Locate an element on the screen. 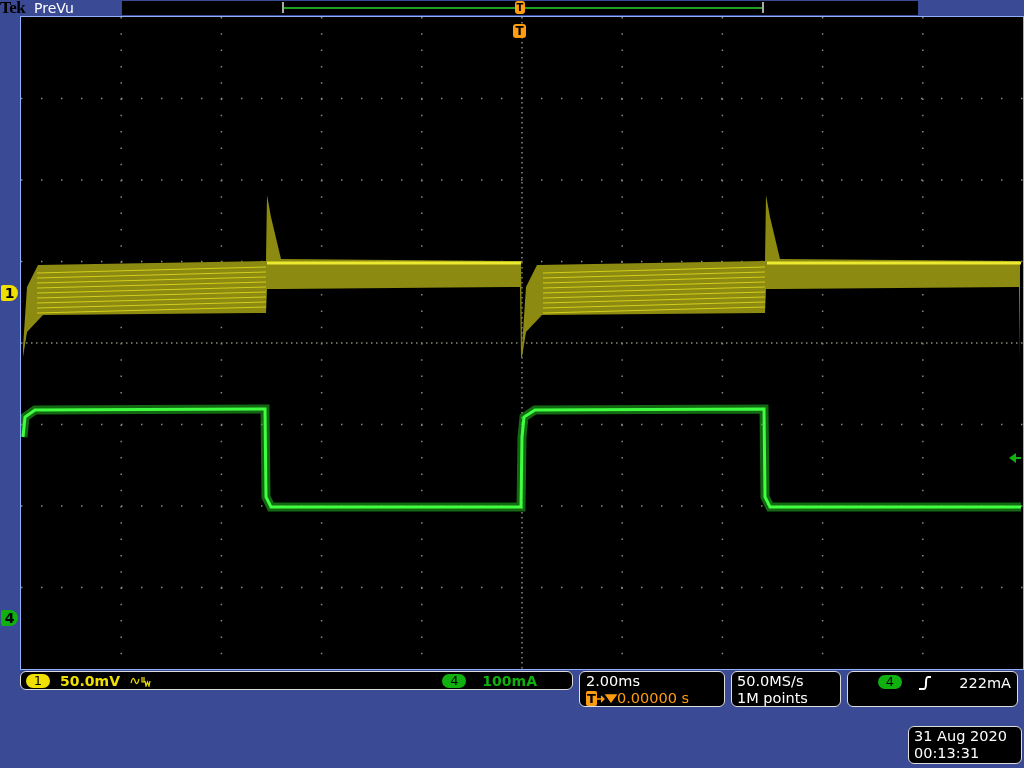 This screenshot has height=768, width=1024. channel-badge: 1 is located at coordinates (38, 680).